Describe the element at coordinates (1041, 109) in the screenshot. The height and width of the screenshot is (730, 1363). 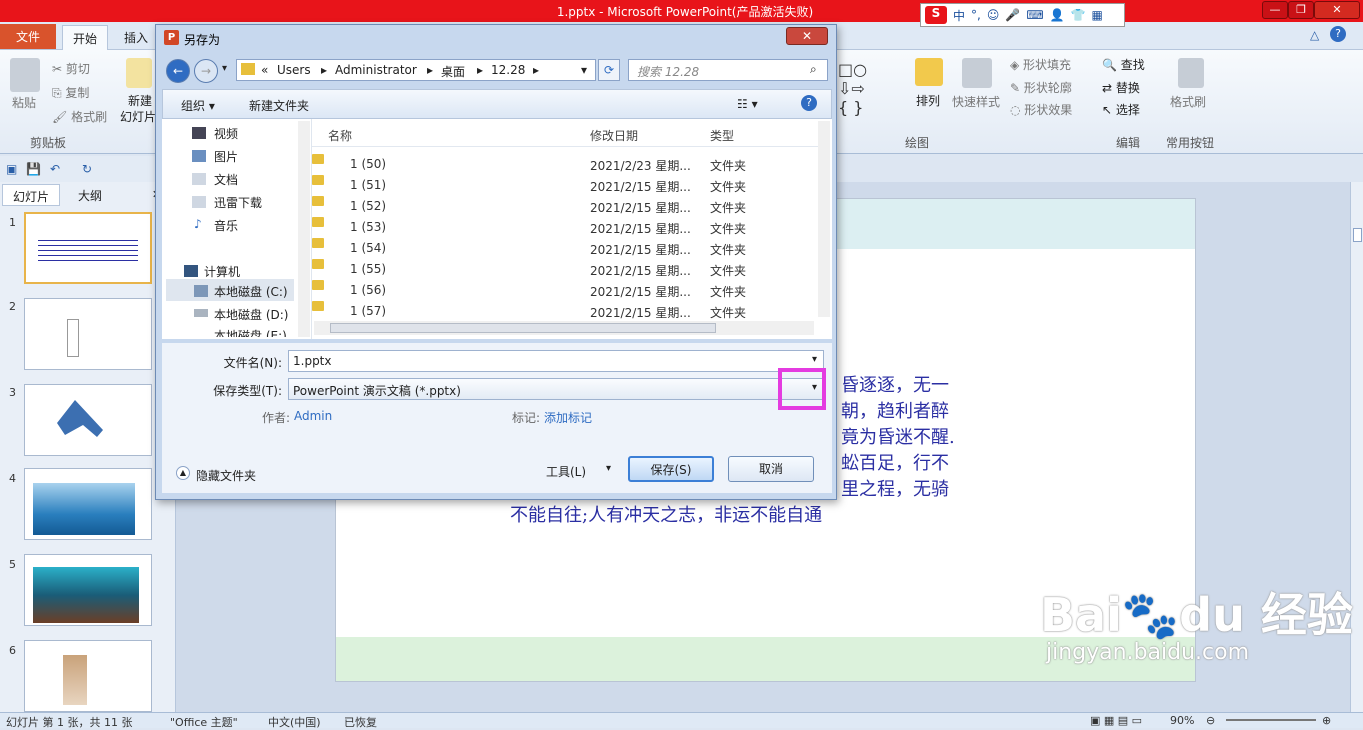
I see `shape-effects-button: ◌ 形状效果` at that location.